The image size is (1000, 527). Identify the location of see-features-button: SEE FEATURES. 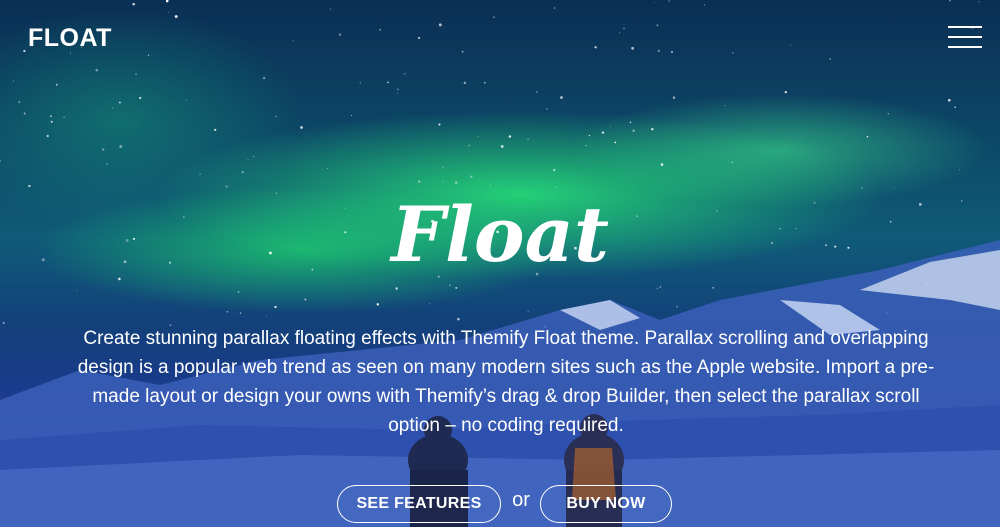
(419, 504).